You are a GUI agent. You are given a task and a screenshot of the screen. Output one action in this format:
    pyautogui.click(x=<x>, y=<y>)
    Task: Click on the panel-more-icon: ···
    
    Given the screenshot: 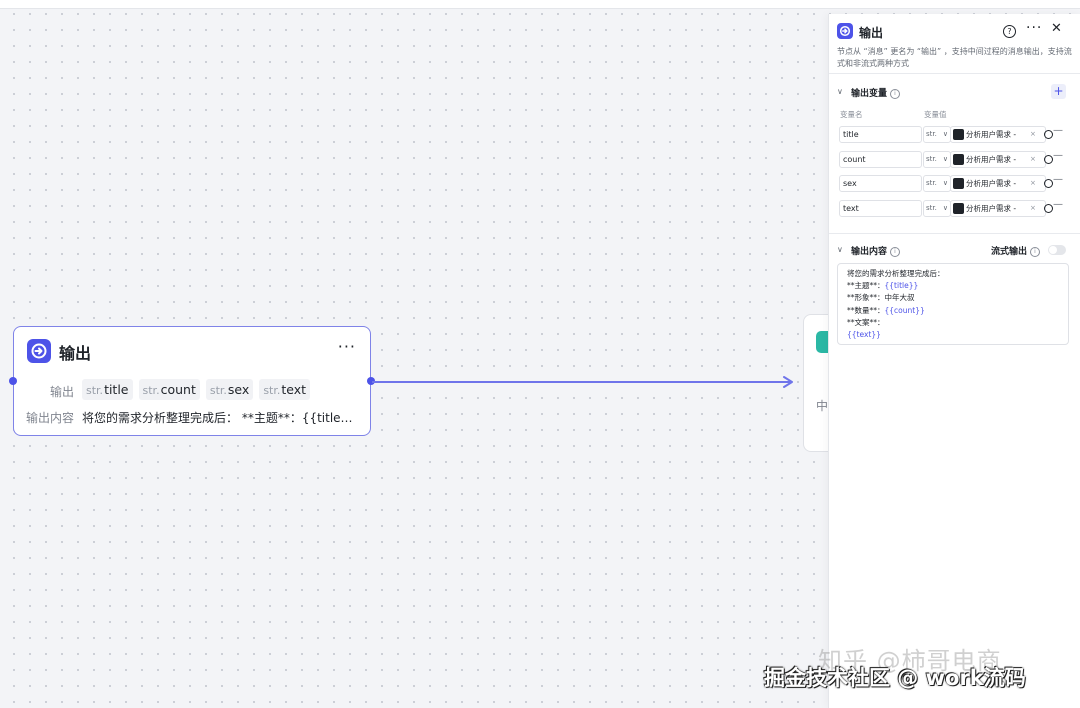 What is the action you would take?
    pyautogui.click(x=1034, y=28)
    